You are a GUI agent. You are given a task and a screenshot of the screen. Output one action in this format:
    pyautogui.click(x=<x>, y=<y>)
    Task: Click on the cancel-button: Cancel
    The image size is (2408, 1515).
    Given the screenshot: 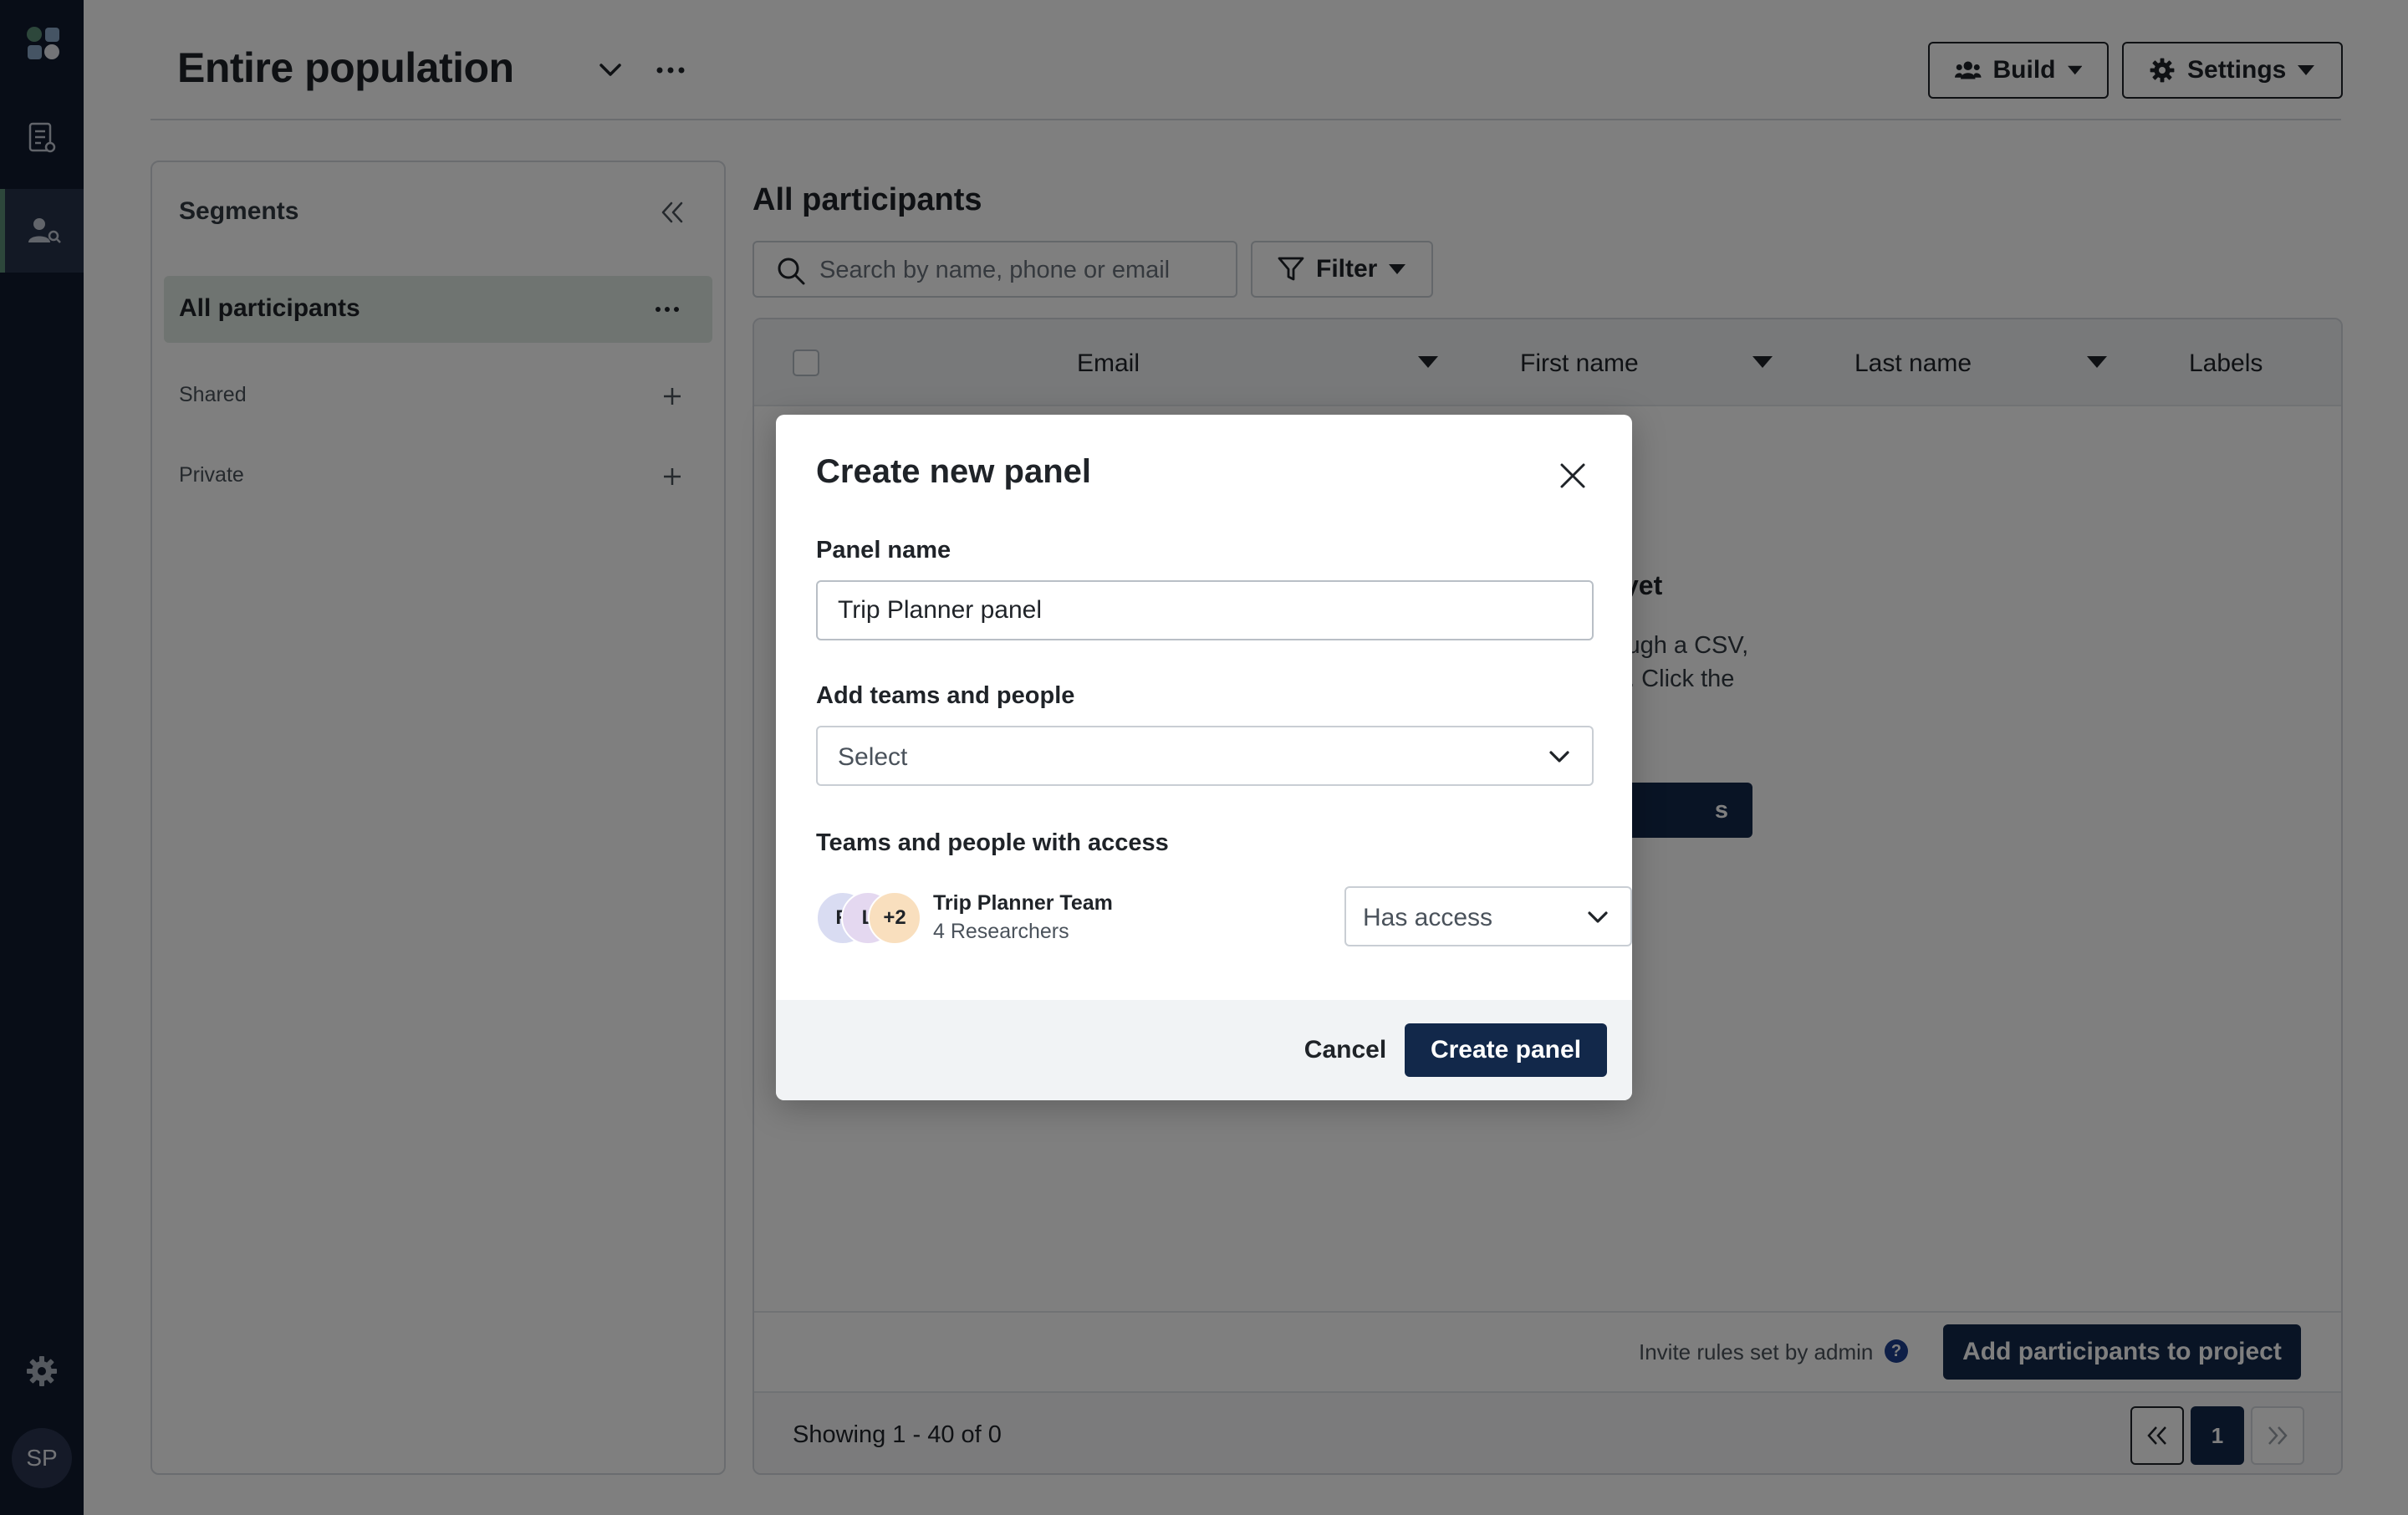 What is the action you would take?
    pyautogui.click(x=1346, y=1050)
    